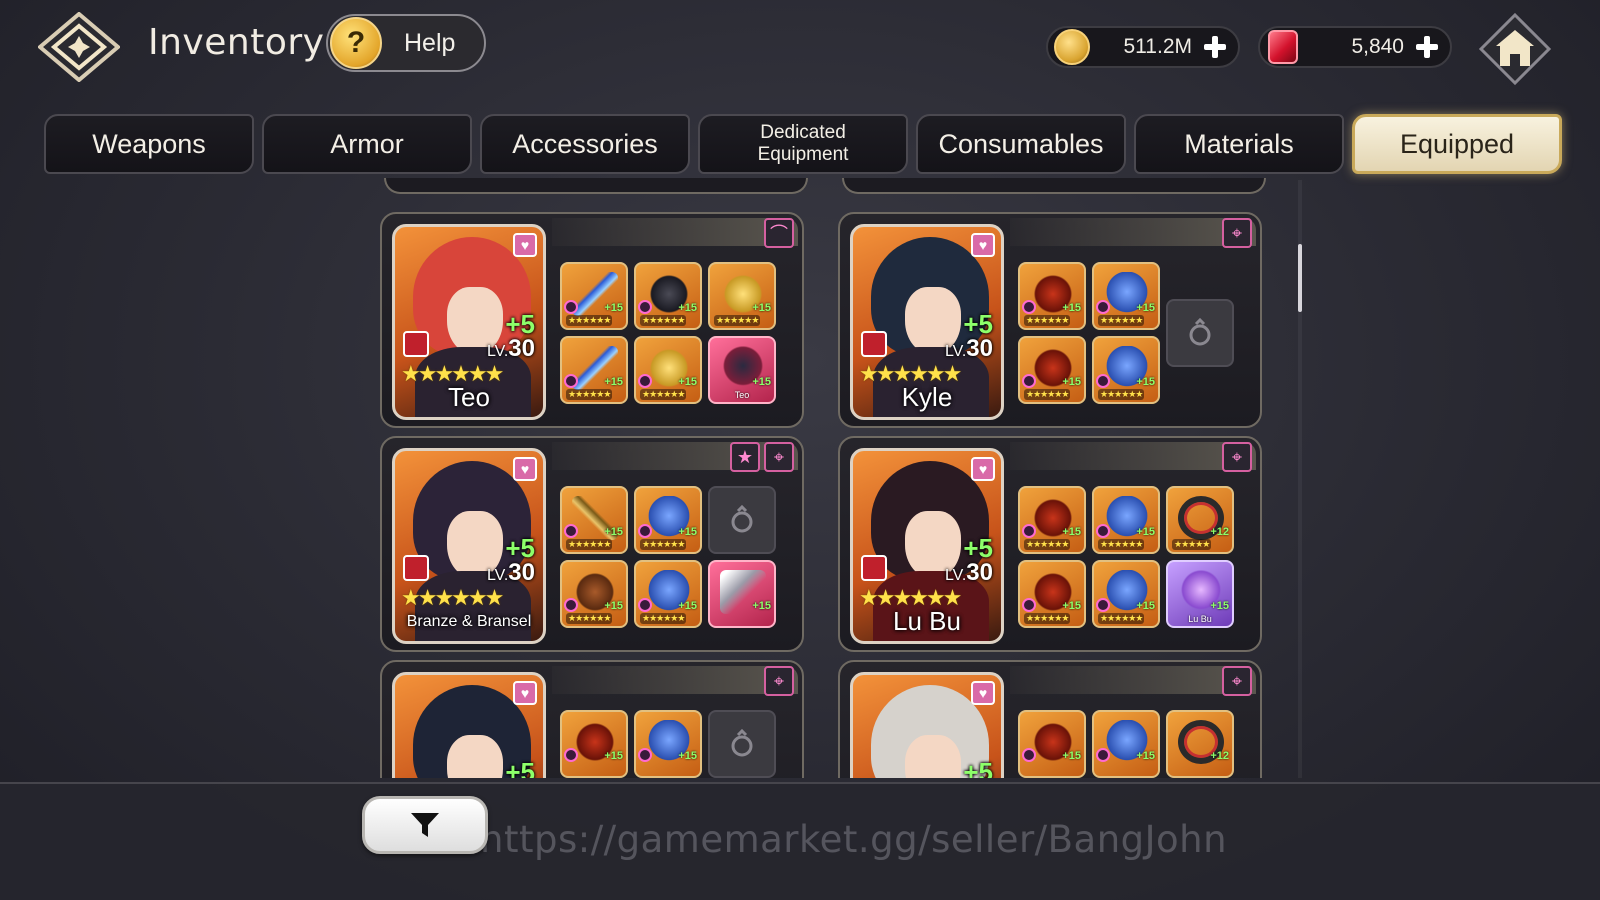 Image resolution: width=1600 pixels, height=900 pixels. I want to click on equipment-slot: +12 ★★★★★, so click(1200, 520).